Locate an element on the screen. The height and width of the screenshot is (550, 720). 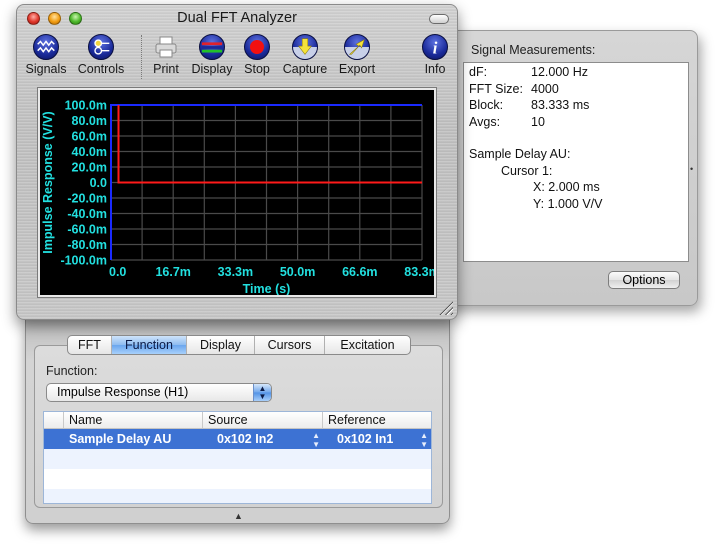
tab-cursors: Cursors is located at coordinates (290, 345).